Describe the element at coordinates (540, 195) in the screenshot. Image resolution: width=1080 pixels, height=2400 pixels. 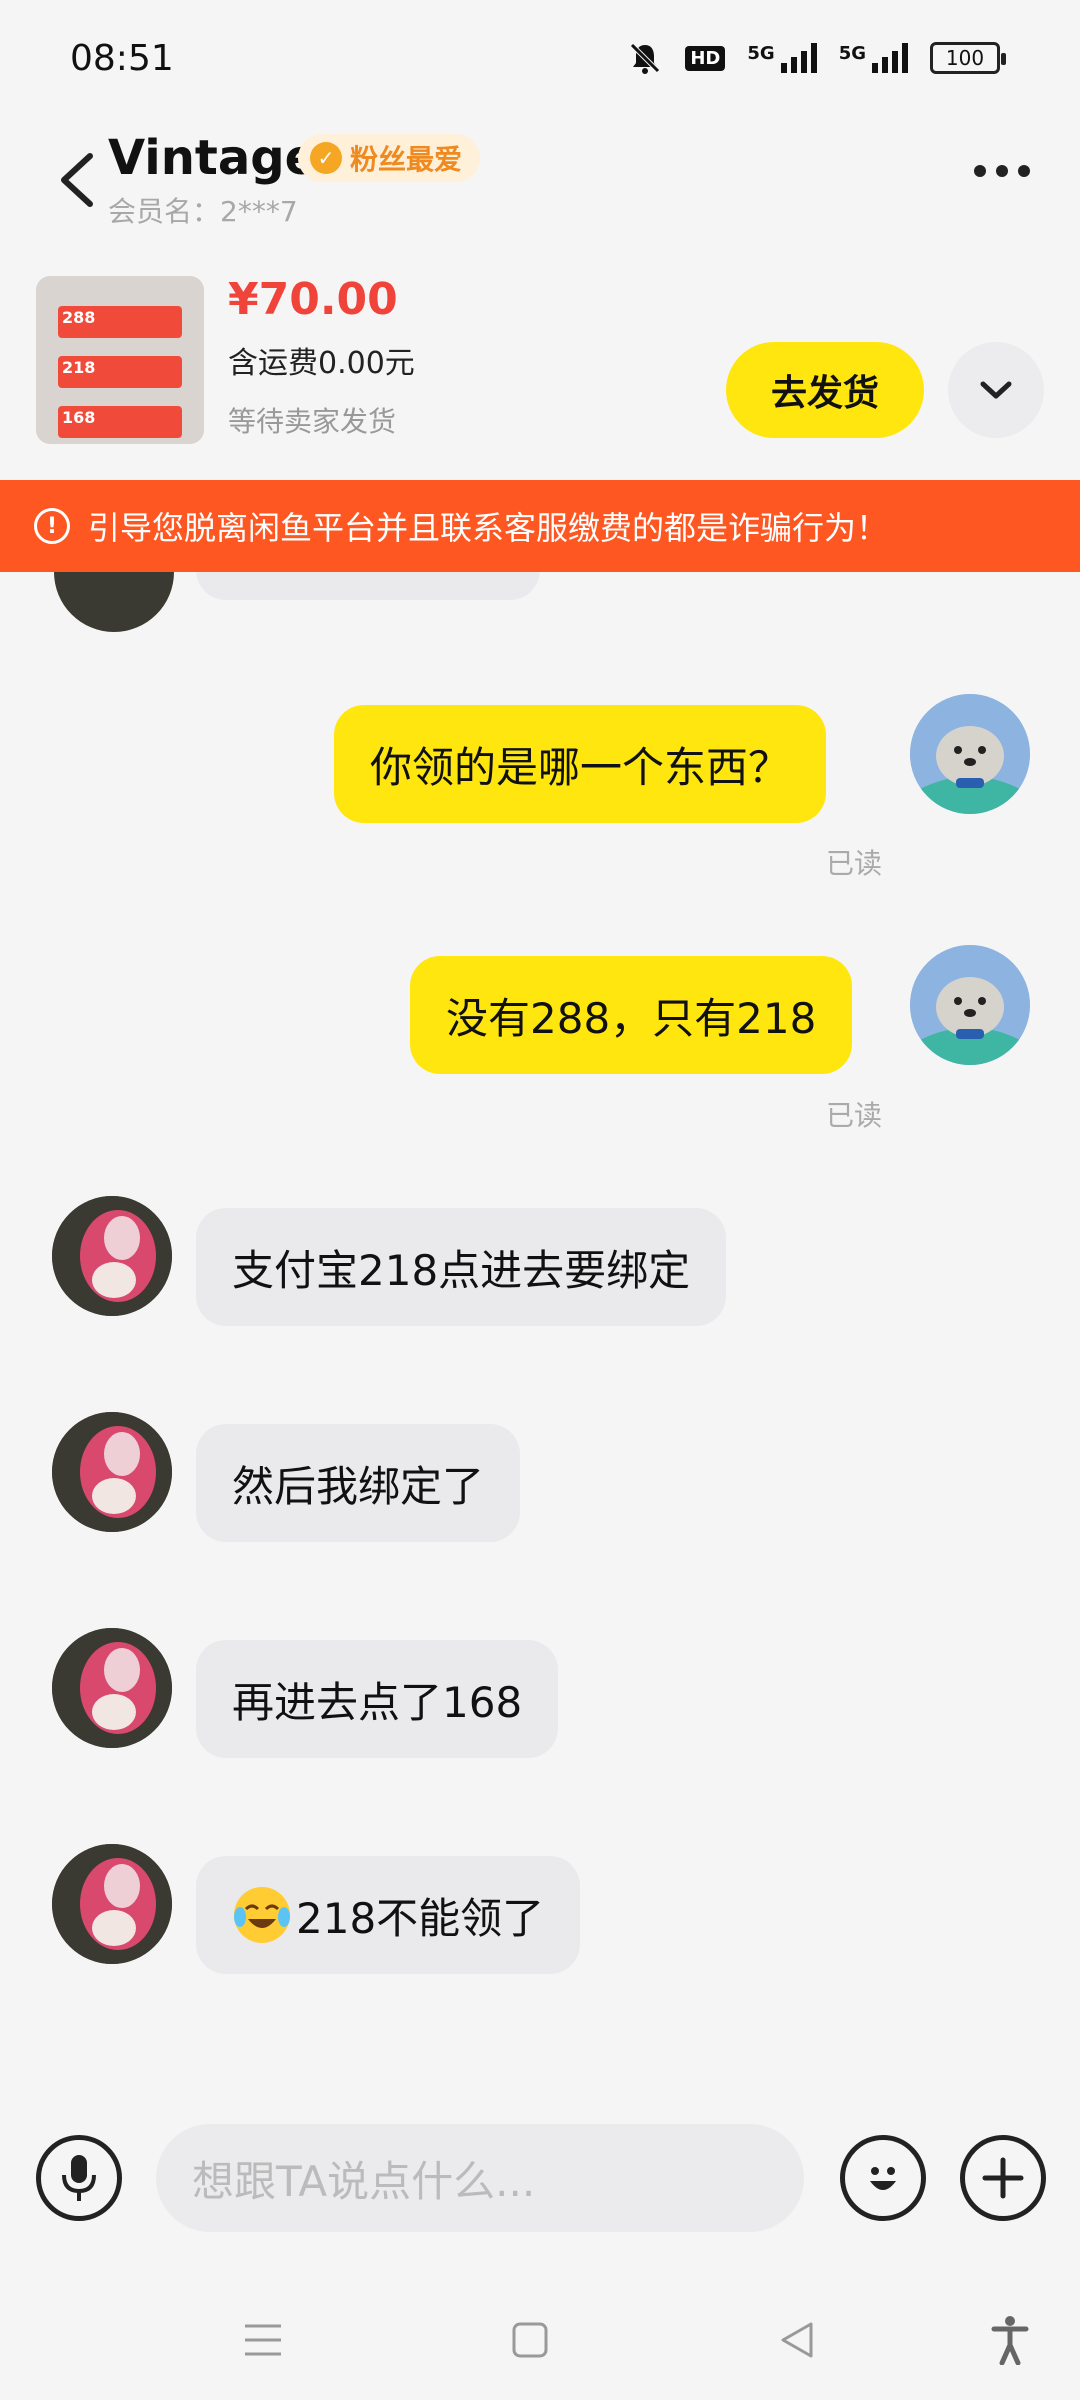
I see `chat-header: Vintage ✓ 粉丝最爱 会员名：2***7` at that location.